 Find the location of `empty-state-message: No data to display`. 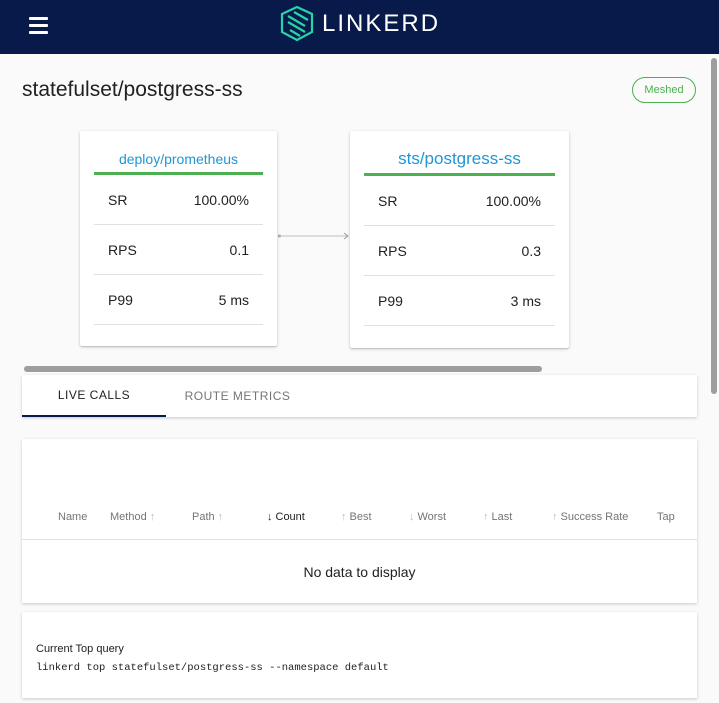

empty-state-message: No data to display is located at coordinates (359, 572).